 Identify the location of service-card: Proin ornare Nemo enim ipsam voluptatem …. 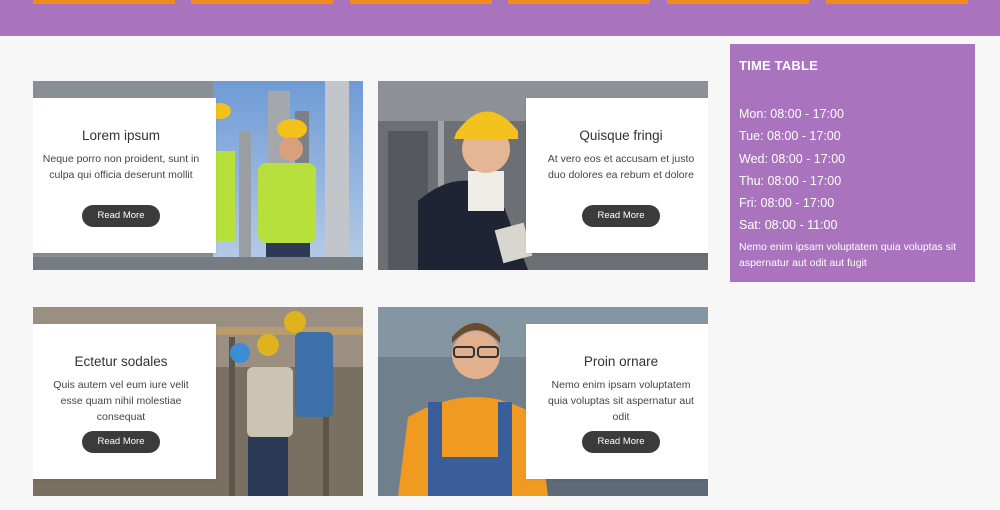
(543, 401).